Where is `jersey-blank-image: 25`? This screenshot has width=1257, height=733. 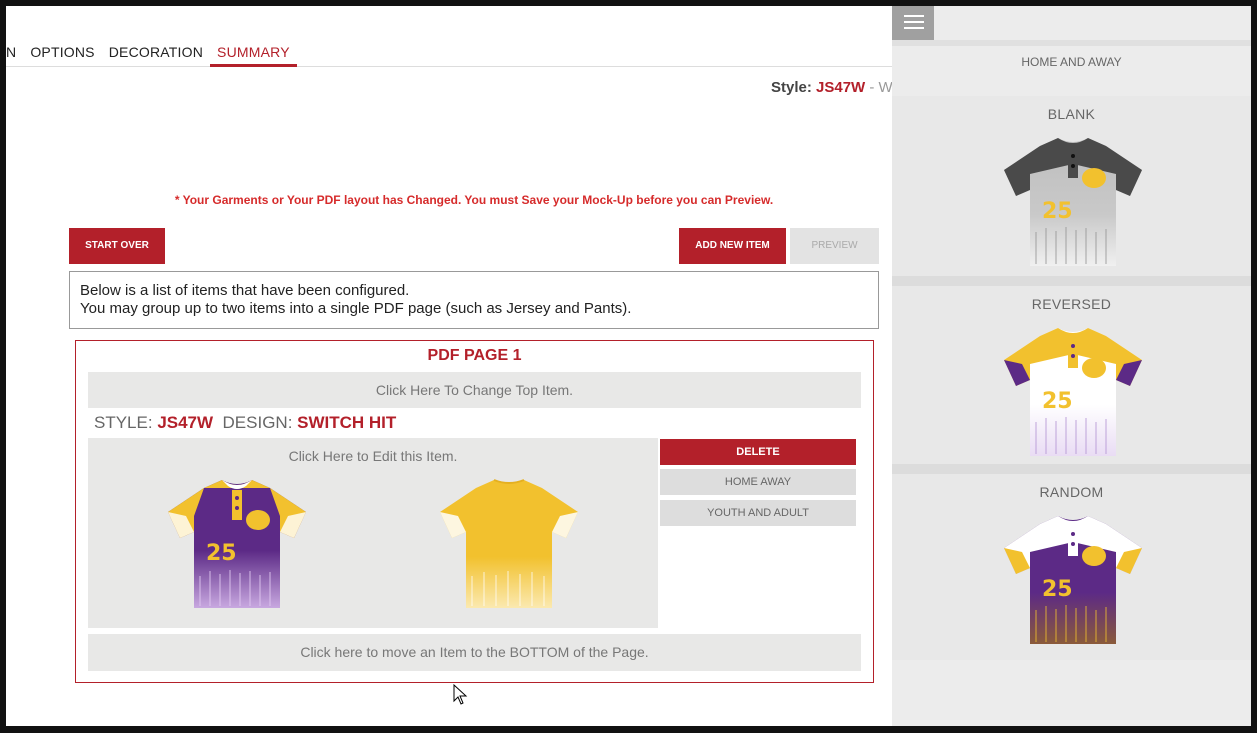
jersey-blank-image: 25 is located at coordinates (1073, 202).